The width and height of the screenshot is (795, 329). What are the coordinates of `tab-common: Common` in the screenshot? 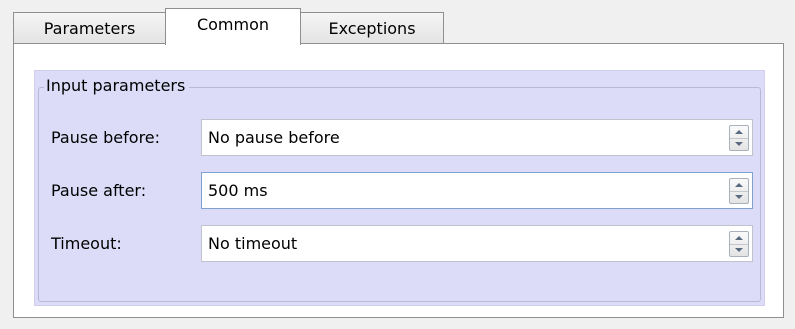 It's located at (233, 26).